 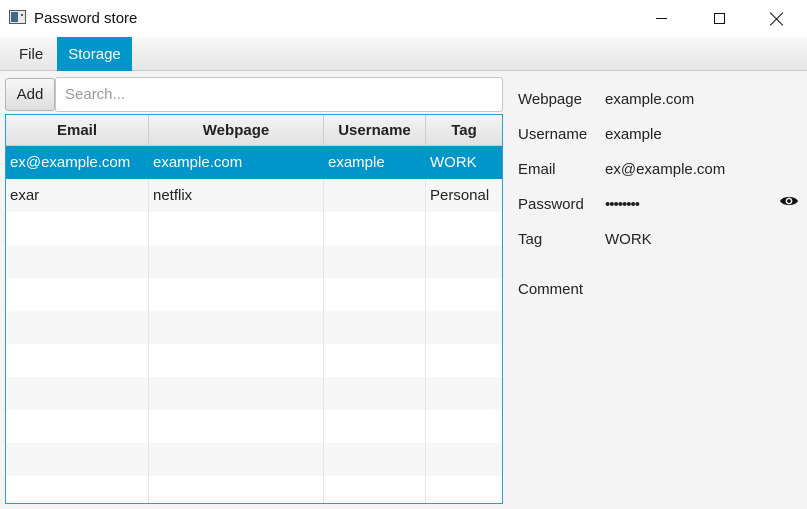 I want to click on close-button, so click(x=777, y=18).